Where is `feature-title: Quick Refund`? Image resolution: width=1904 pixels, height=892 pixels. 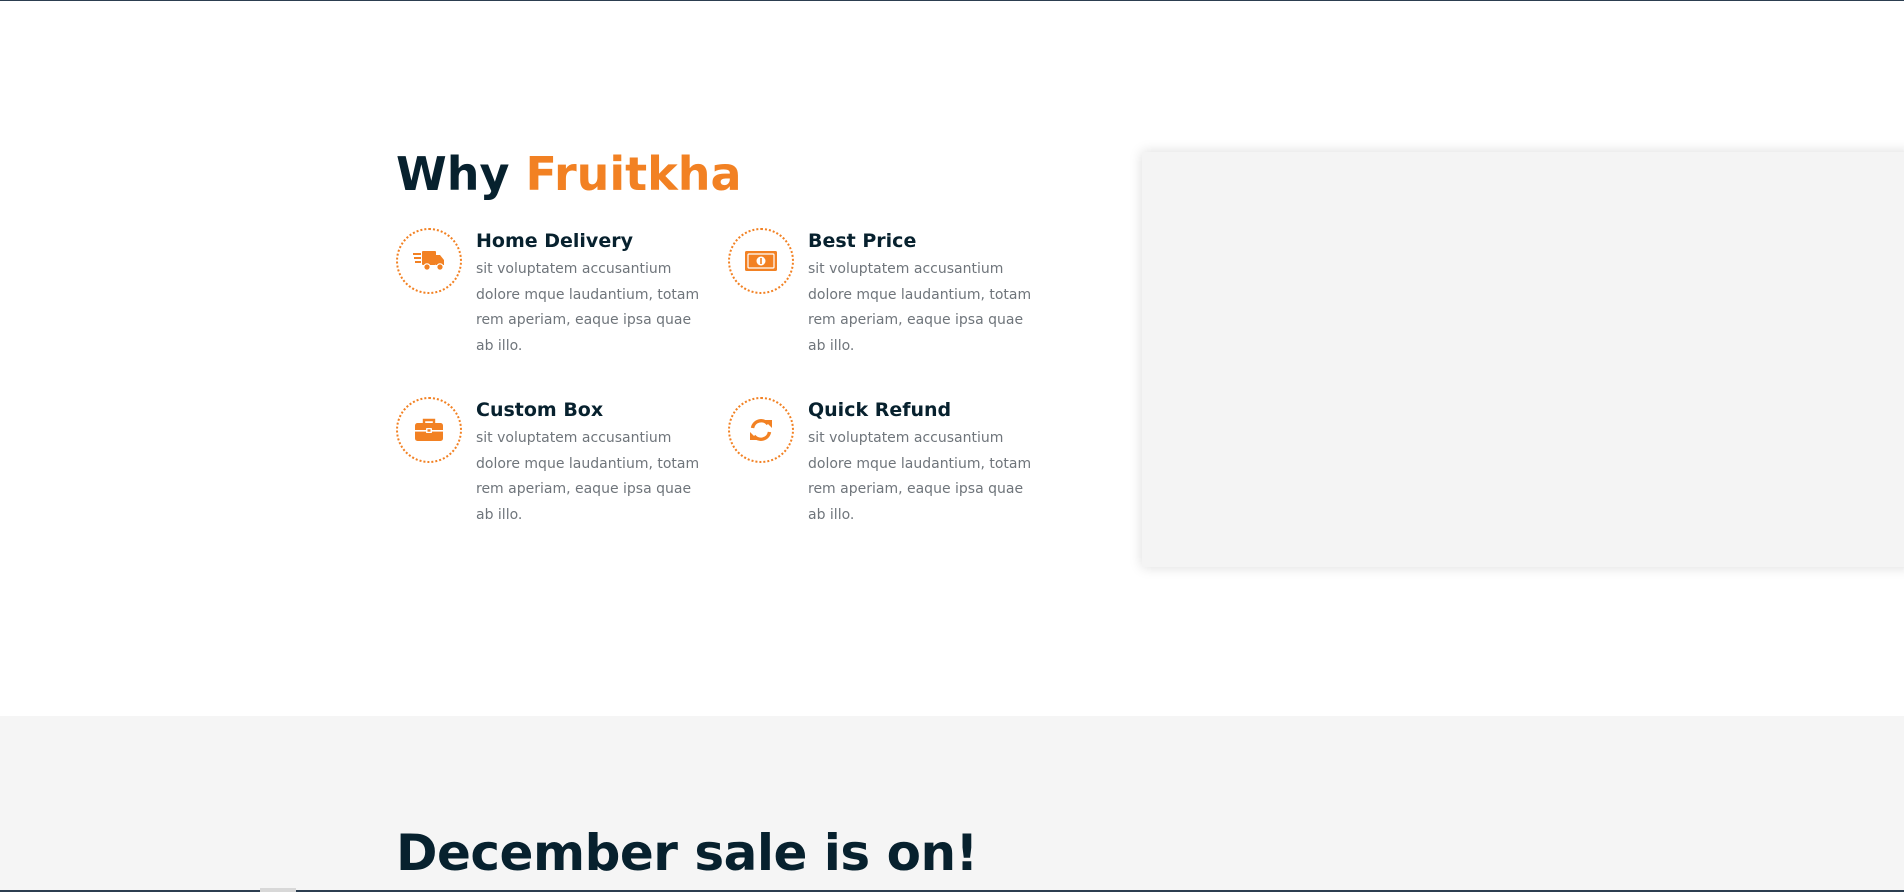
feature-title: Quick Refund is located at coordinates (880, 410).